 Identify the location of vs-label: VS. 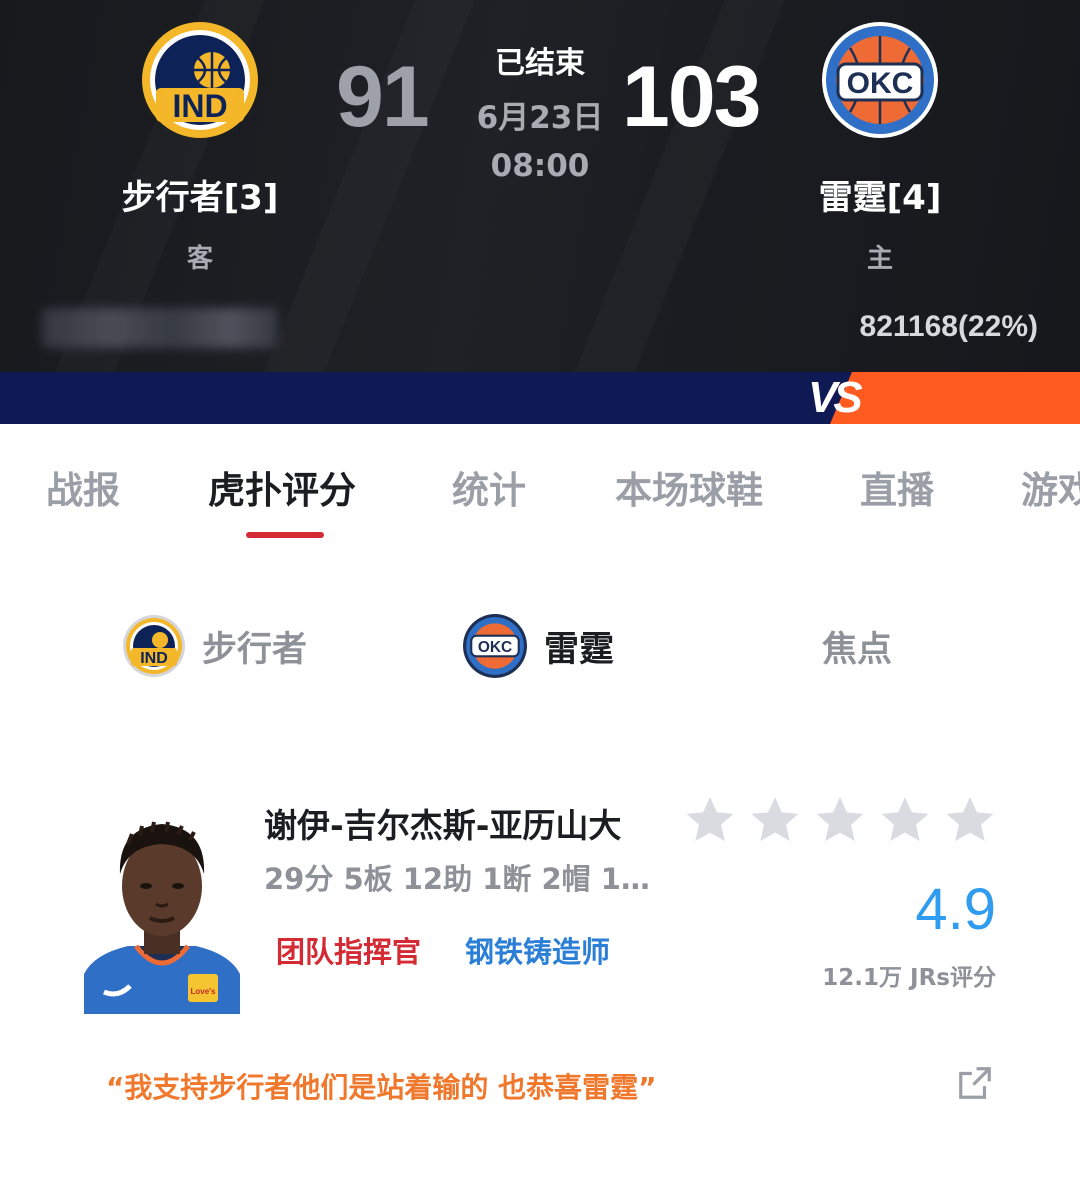
(835, 397).